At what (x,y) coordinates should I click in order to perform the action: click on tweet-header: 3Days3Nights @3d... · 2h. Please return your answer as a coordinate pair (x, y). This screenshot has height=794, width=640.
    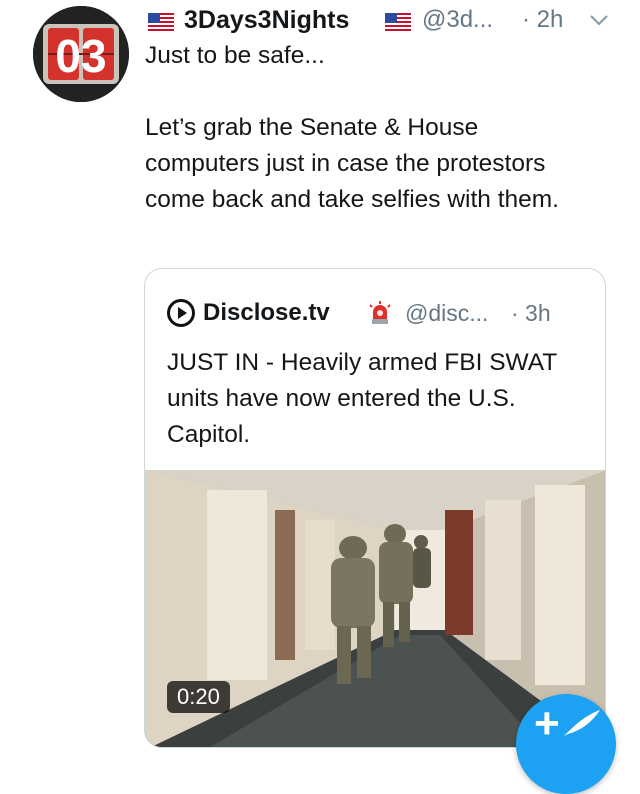
    Looking at the image, I should click on (382, 20).